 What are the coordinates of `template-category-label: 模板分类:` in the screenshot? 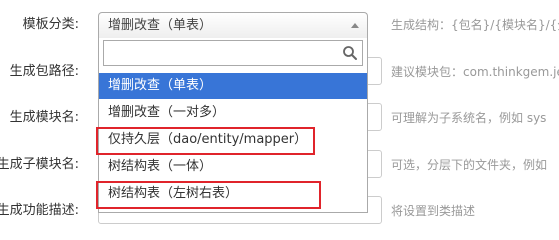 It's located at (50, 24).